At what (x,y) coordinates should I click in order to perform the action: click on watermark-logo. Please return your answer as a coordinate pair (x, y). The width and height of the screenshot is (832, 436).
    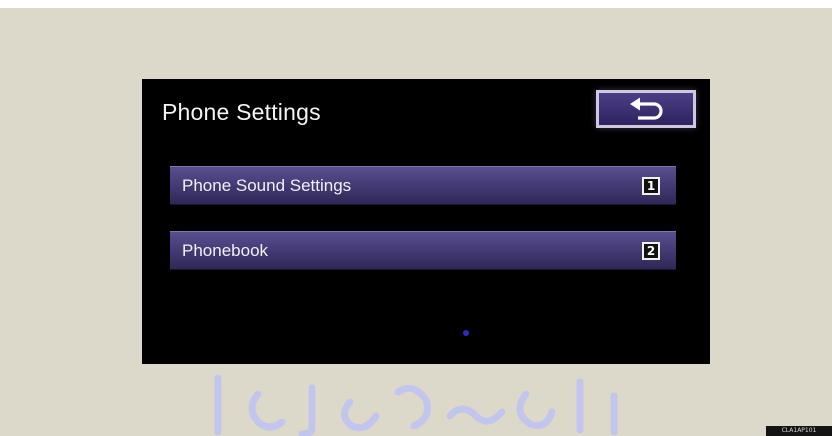
    Looking at the image, I should click on (416, 405).